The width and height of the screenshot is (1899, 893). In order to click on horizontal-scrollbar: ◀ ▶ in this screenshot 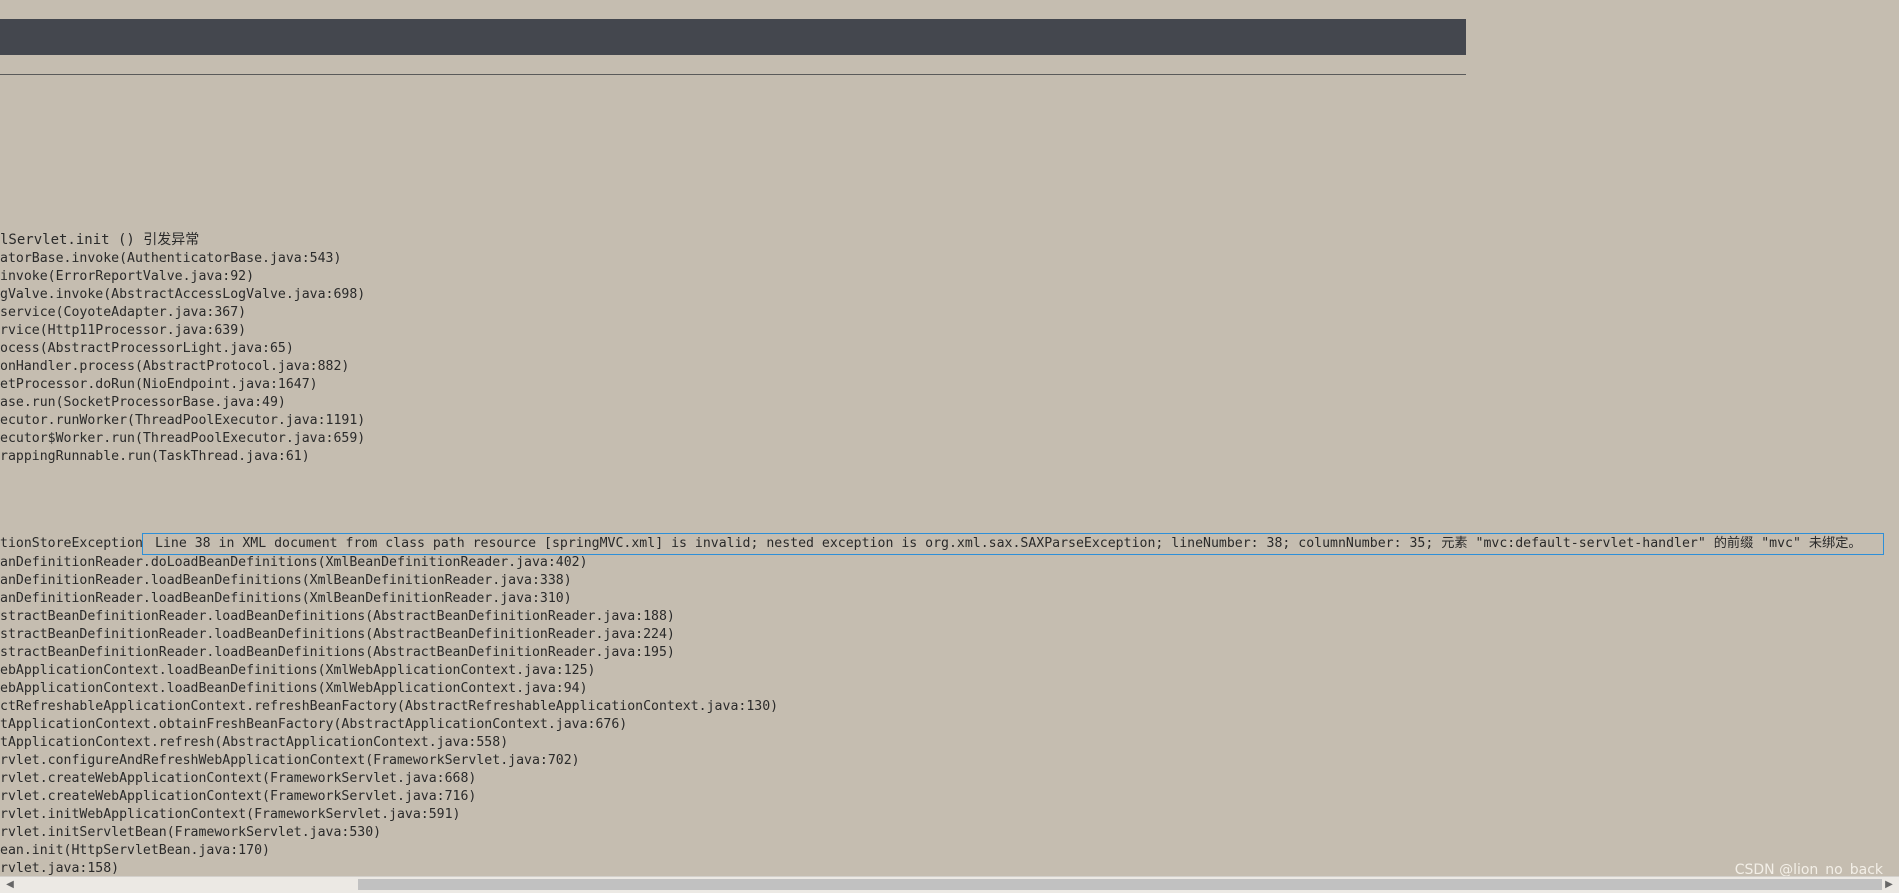, I will do `click(949, 884)`.